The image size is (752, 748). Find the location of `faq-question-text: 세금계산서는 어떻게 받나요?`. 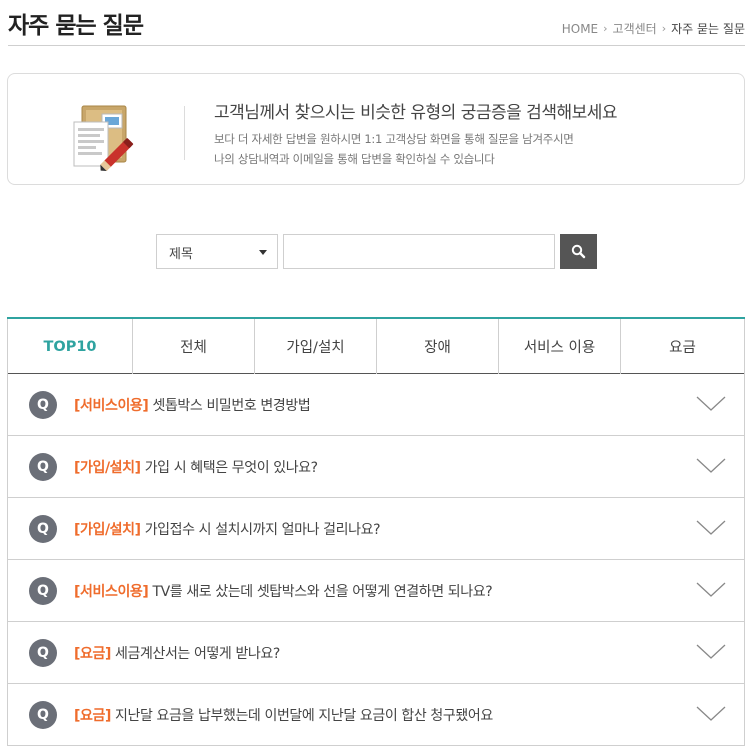

faq-question-text: 세금계산서는 어떻게 받나요? is located at coordinates (197, 654).